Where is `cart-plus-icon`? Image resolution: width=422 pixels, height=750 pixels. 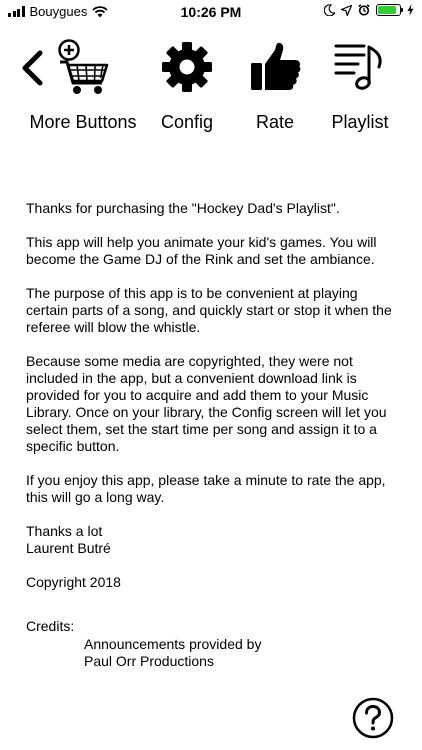 cart-plus-icon is located at coordinates (83, 66).